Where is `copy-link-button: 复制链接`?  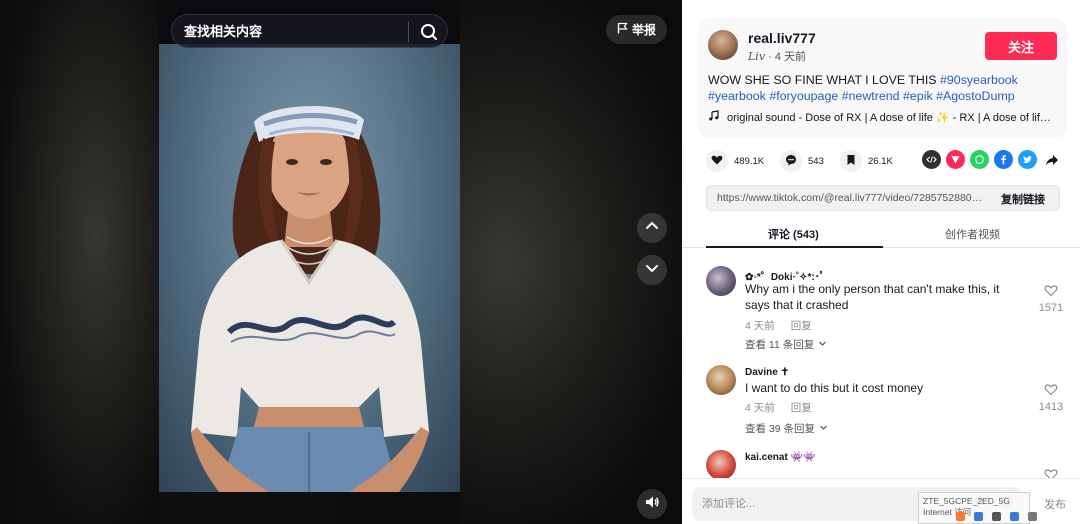 copy-link-button: 复制链接 is located at coordinates (1023, 199).